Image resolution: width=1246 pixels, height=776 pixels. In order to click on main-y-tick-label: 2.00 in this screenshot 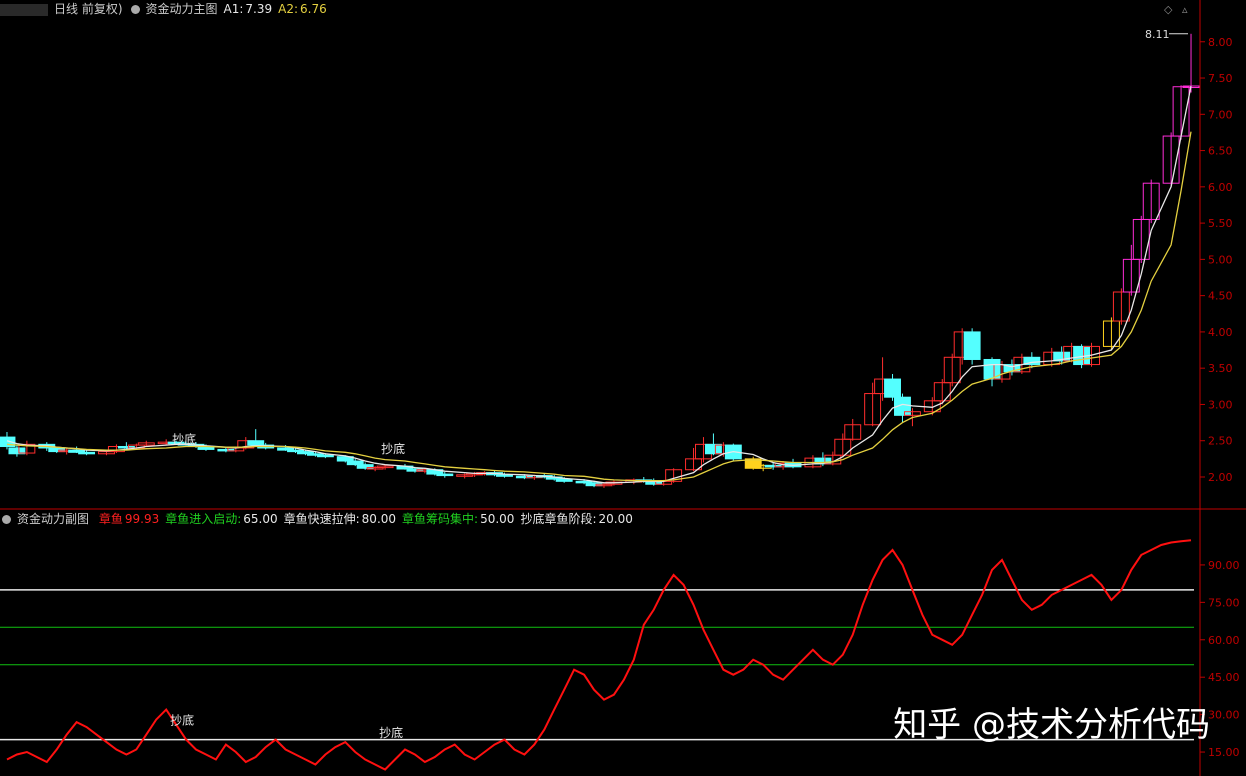, I will do `click(1220, 477)`.